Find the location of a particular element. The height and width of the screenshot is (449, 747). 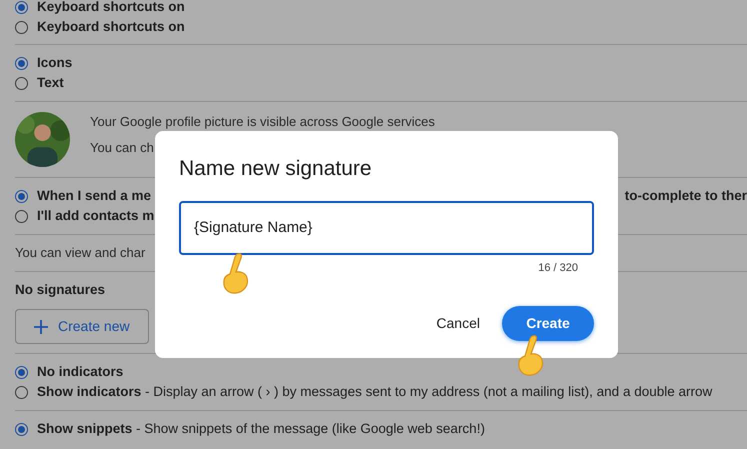

option-label: to-complete to ther is located at coordinates (685, 196).